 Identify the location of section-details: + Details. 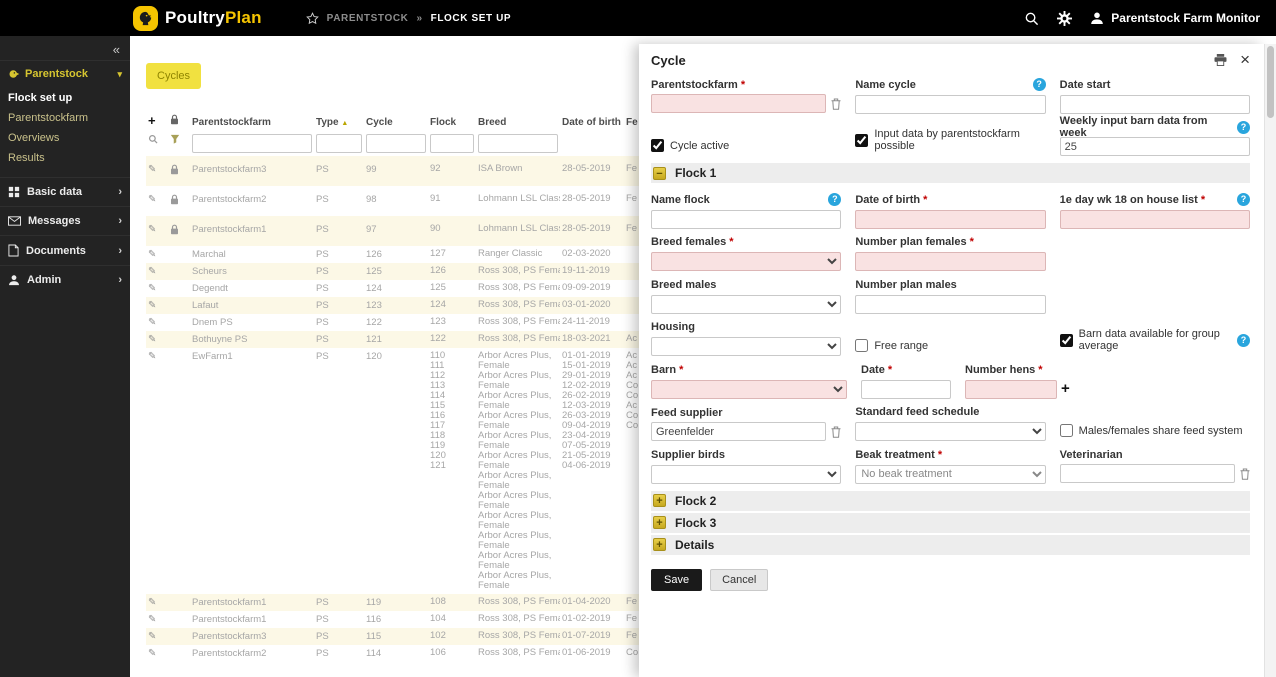
(950, 544).